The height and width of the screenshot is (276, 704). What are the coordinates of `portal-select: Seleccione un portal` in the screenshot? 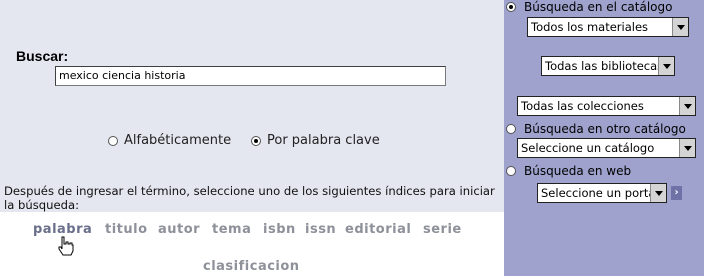 It's located at (602, 193).